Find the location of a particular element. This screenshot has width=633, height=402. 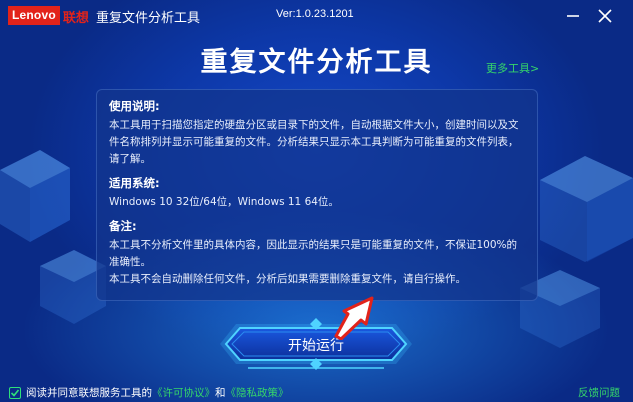

systems-text: Windows 10 32位/64位，Windows 11 64位。 is located at coordinates (224, 202).